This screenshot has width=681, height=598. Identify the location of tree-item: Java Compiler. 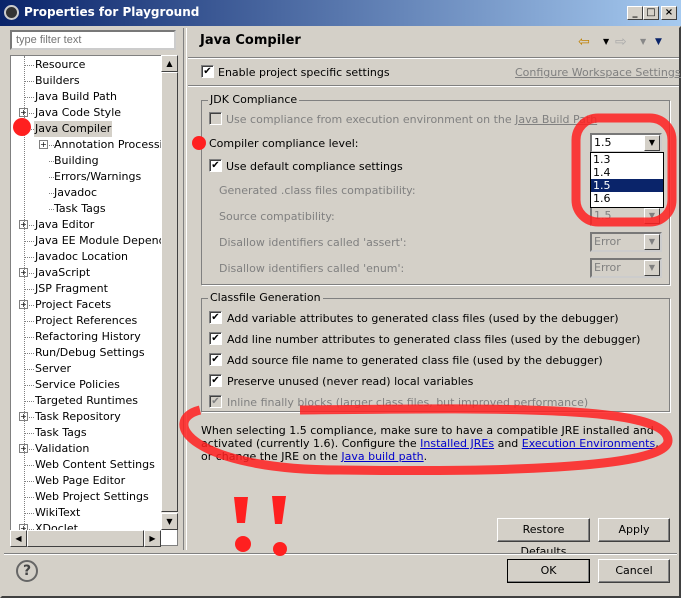
(73, 129).